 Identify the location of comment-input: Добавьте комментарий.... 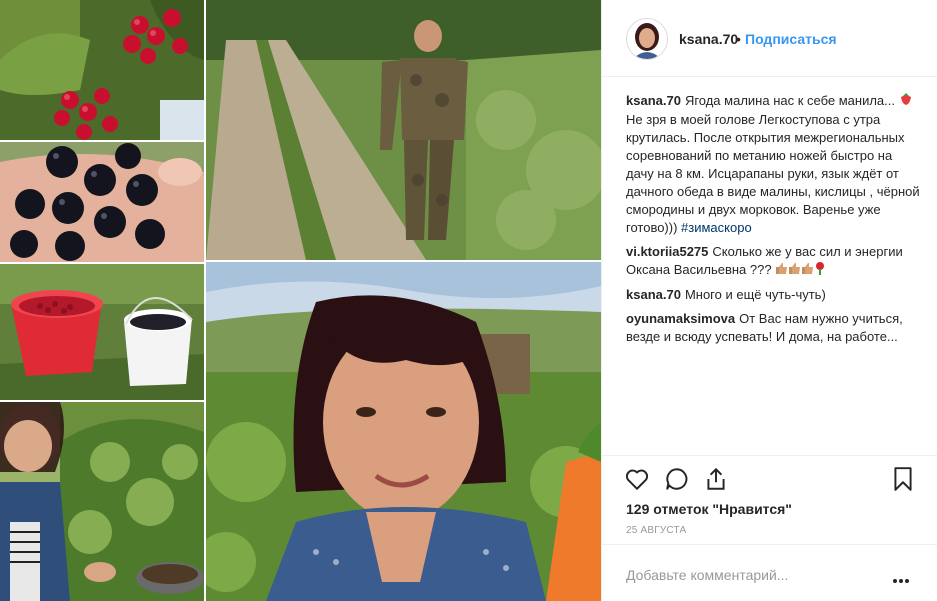
(707, 575).